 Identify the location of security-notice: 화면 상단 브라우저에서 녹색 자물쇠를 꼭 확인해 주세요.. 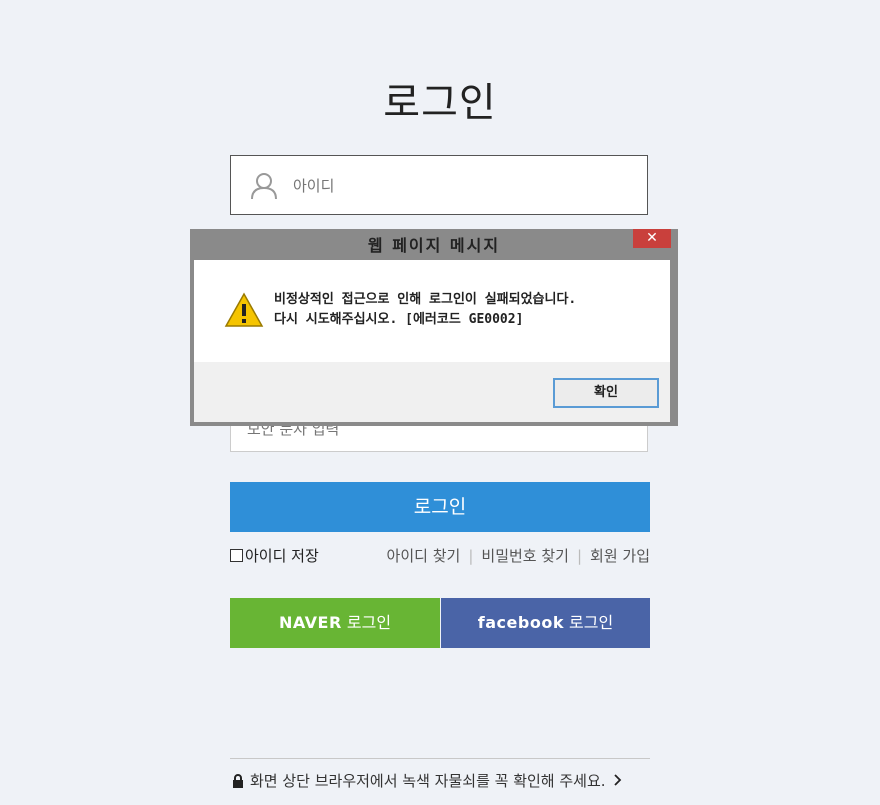
(427, 781).